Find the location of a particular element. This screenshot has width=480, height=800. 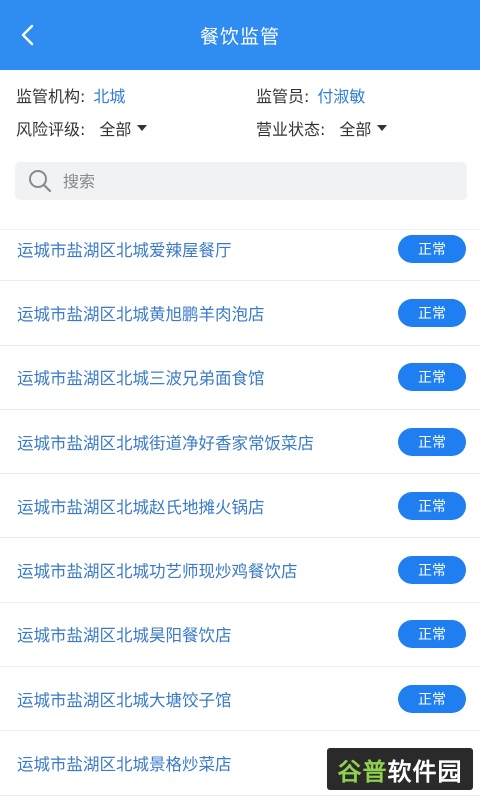

restaurant-name: 运城市盐湖区北城赵氏地摊火锅店 is located at coordinates (141, 507).